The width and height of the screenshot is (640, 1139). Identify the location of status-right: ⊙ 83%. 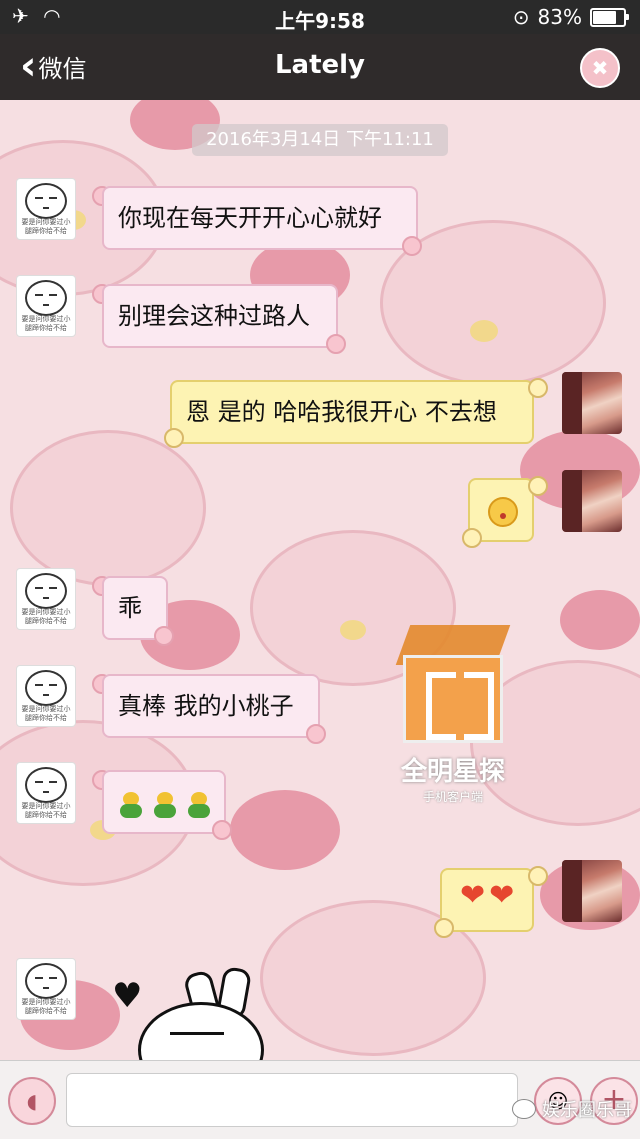
(570, 17).